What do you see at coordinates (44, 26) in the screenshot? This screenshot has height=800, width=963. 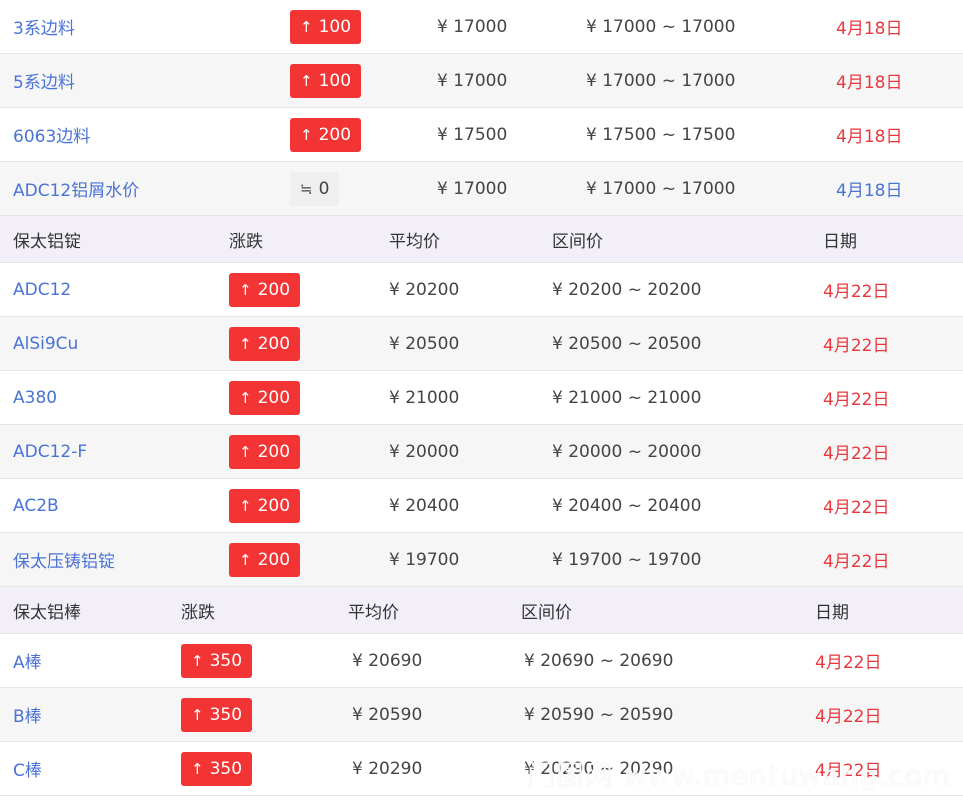 I see `product-name-link: 3系边料` at bounding box center [44, 26].